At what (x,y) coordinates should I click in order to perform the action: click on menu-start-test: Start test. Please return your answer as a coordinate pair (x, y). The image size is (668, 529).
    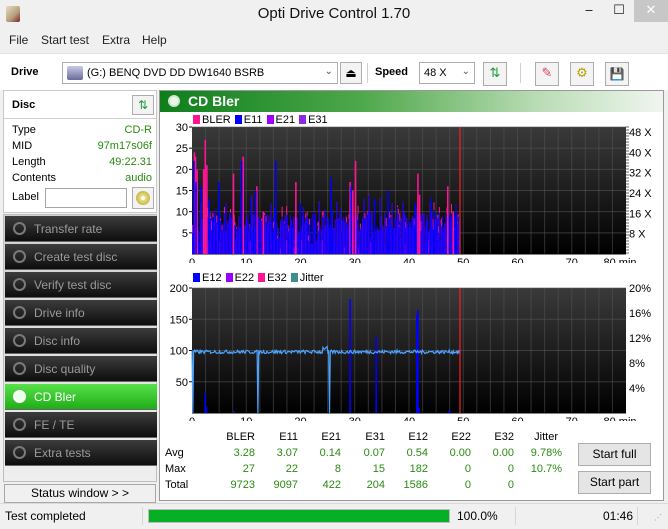
    Looking at the image, I should click on (65, 40).